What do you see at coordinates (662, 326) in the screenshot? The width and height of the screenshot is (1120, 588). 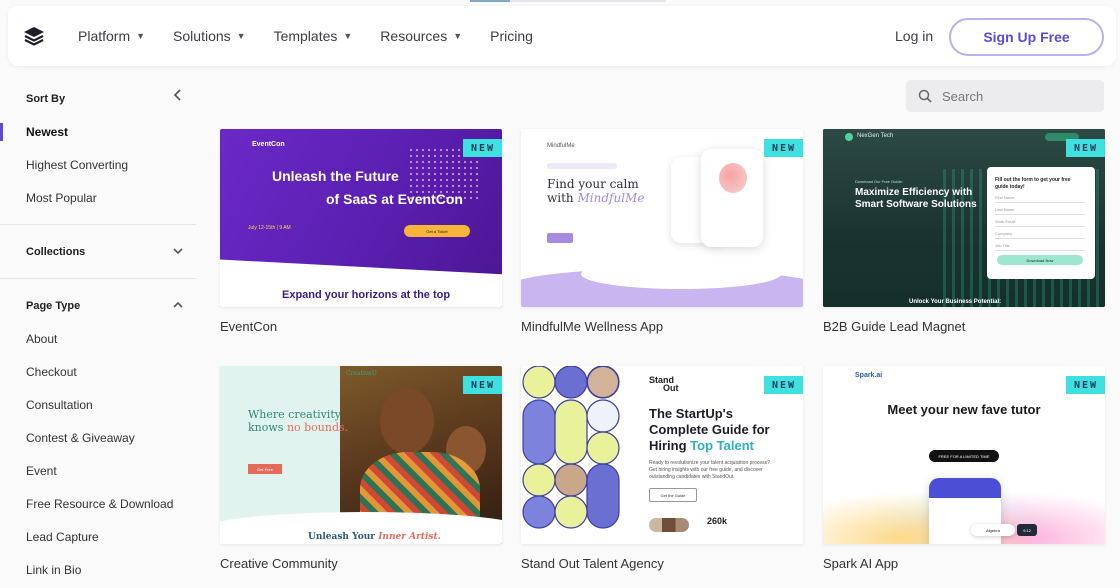 I see `template-title: MindfulMe Wellness App` at bounding box center [662, 326].